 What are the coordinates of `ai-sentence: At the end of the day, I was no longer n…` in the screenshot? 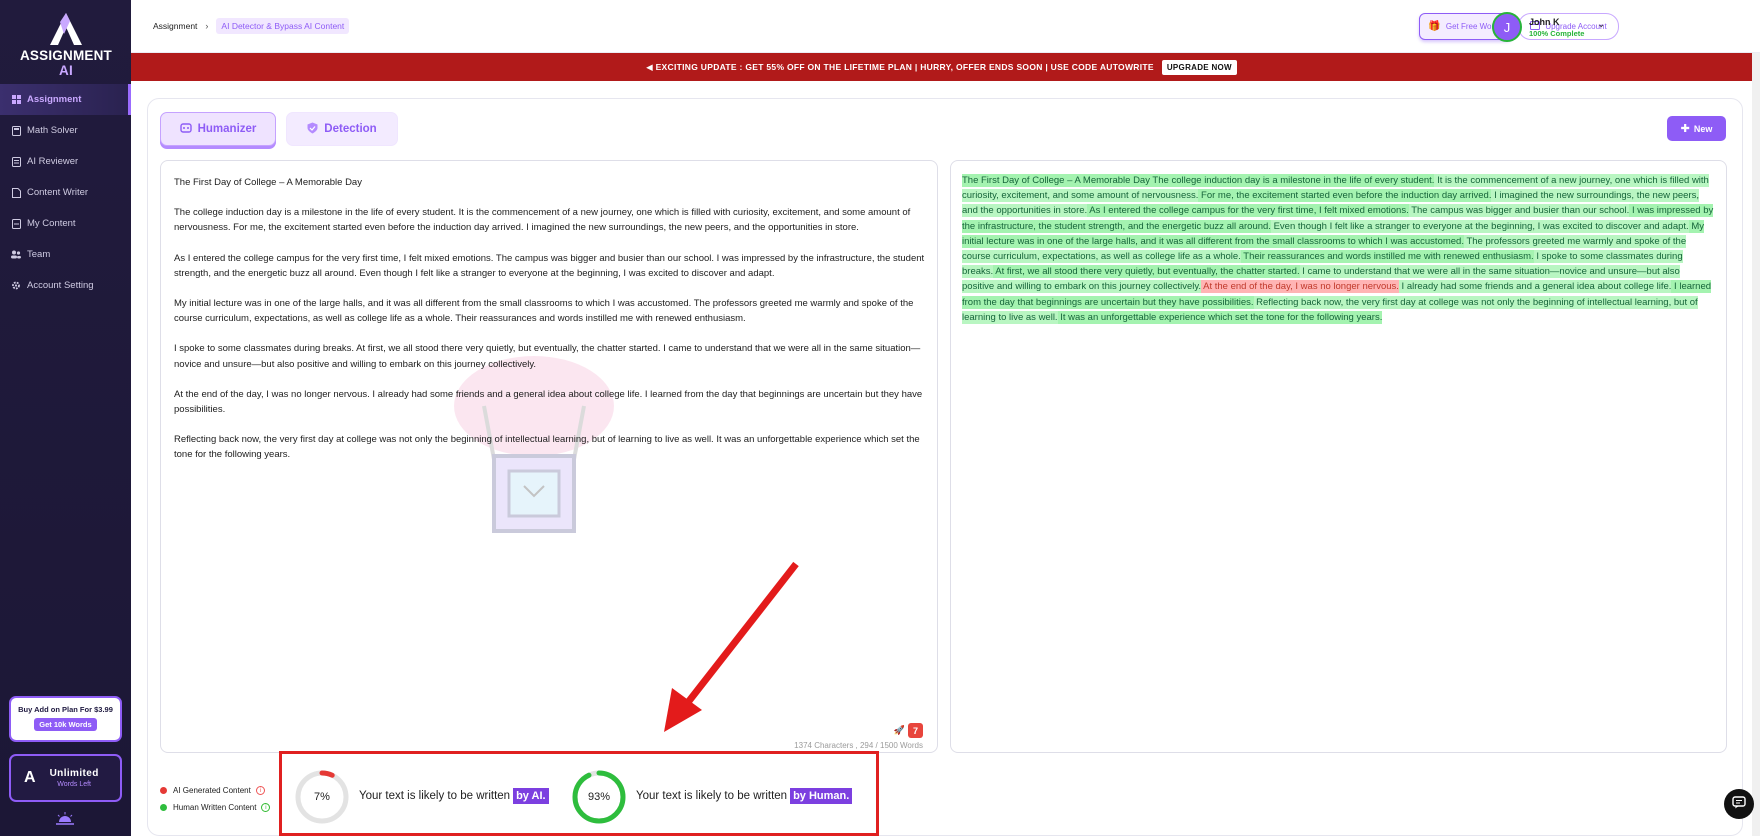 It's located at (1300, 287).